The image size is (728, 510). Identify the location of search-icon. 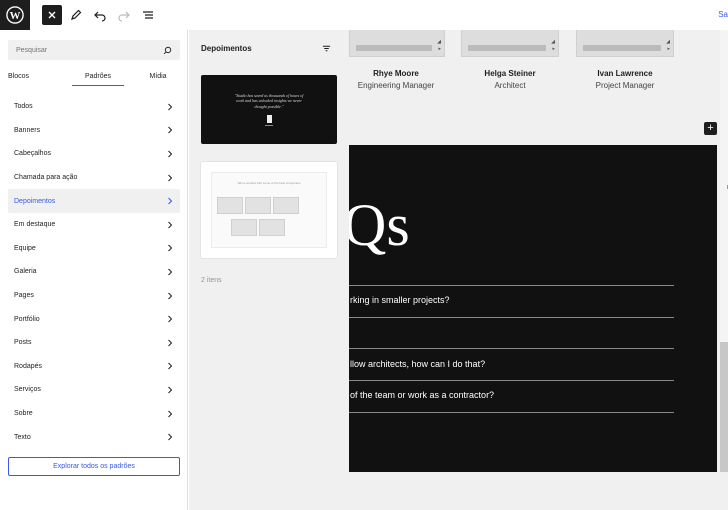
(167, 50).